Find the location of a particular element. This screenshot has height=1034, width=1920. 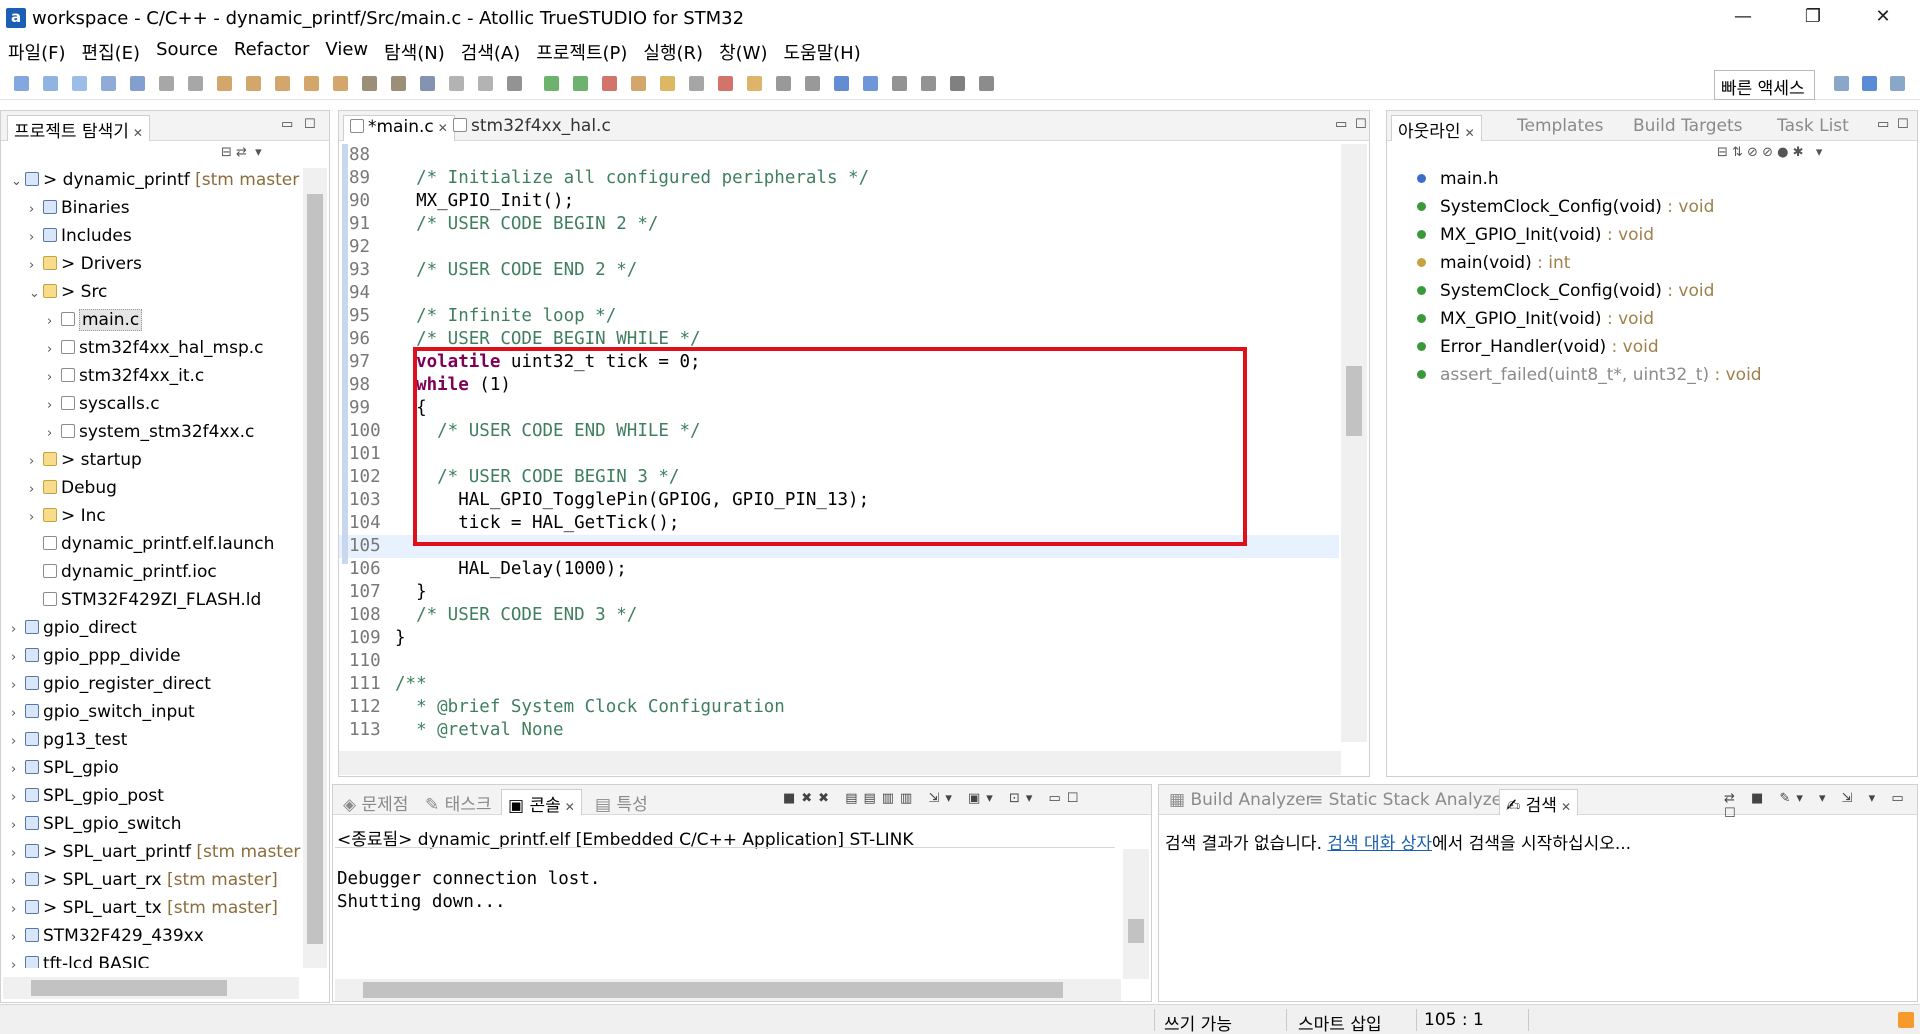

menu-item: 프로젝트(P) is located at coordinates (581, 51).